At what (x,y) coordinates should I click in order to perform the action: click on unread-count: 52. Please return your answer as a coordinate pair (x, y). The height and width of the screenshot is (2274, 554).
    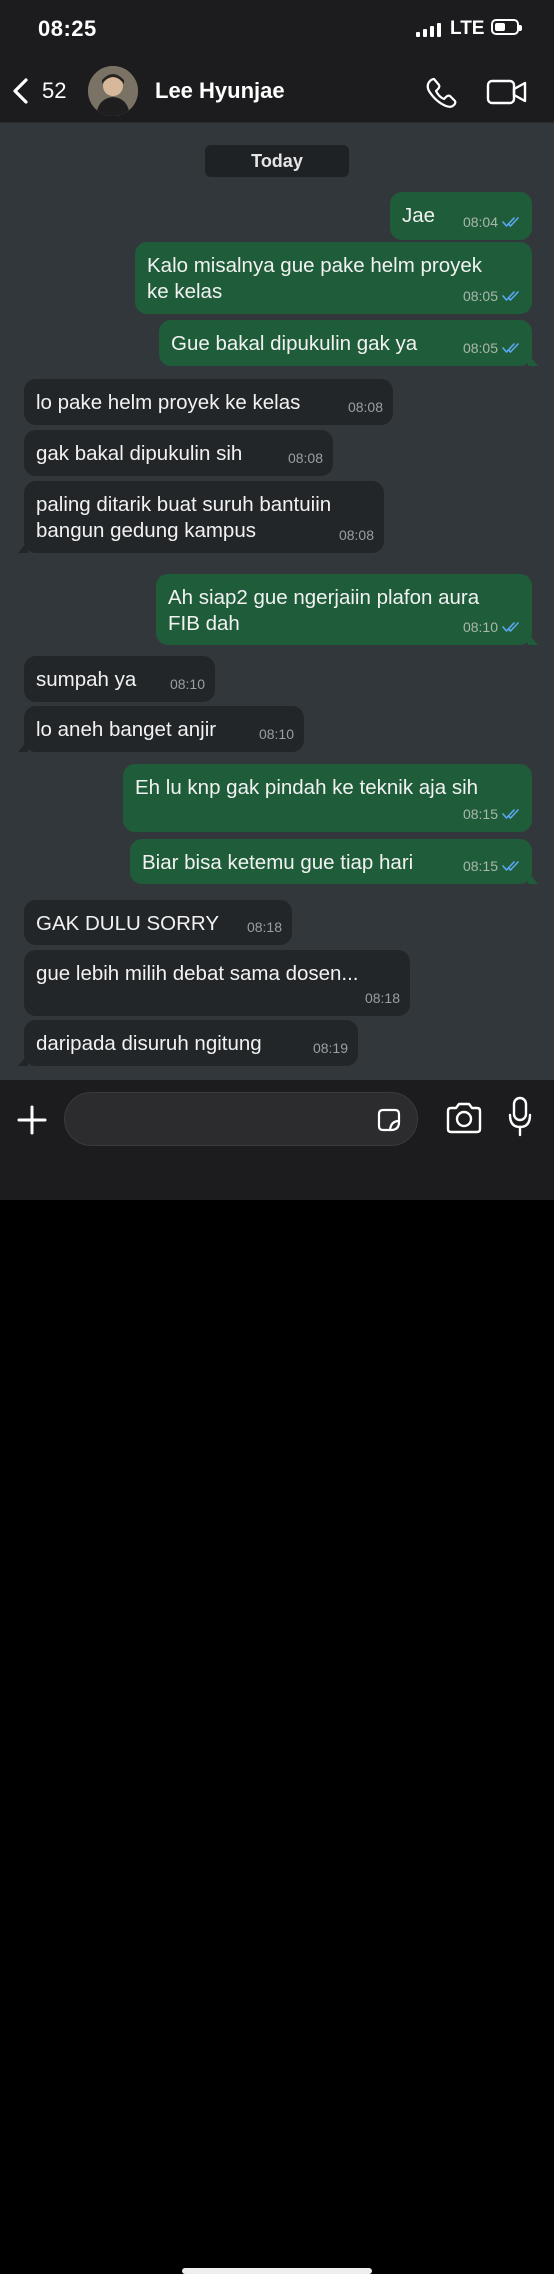
    Looking at the image, I should click on (54, 90).